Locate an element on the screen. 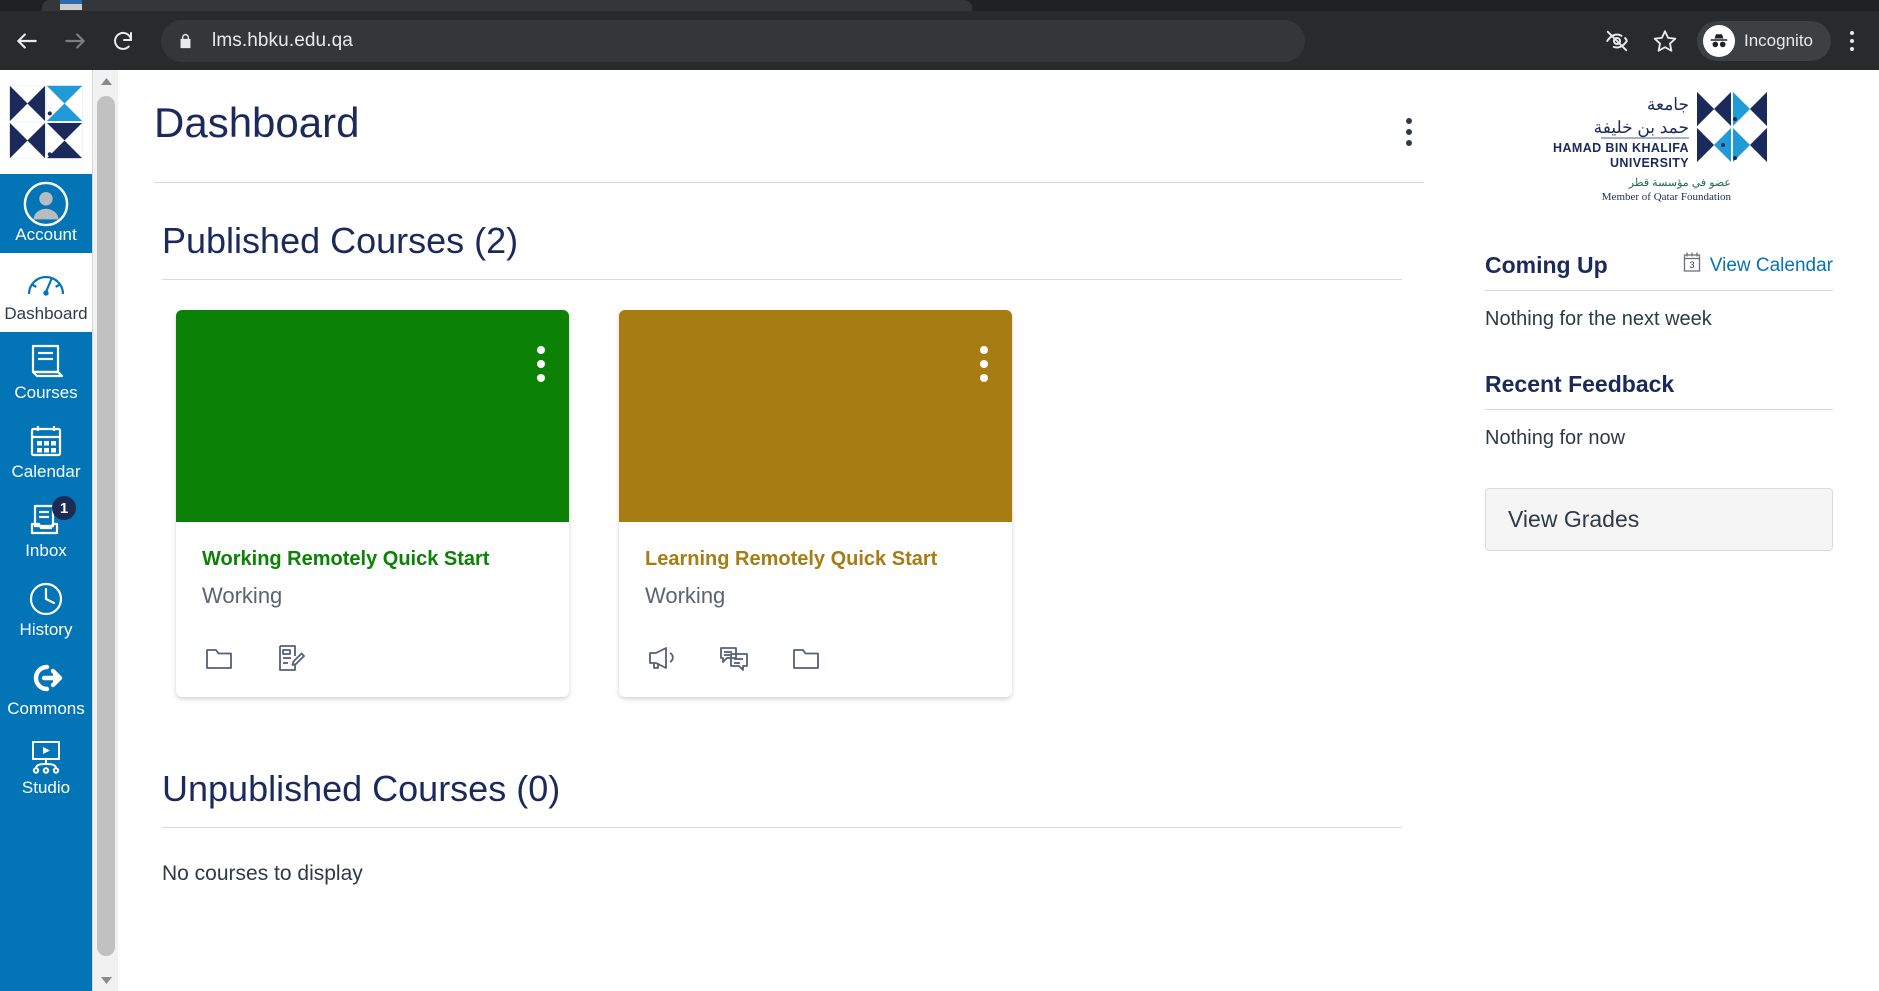 The image size is (1879, 991). incognito-icon is located at coordinates (1719, 40).